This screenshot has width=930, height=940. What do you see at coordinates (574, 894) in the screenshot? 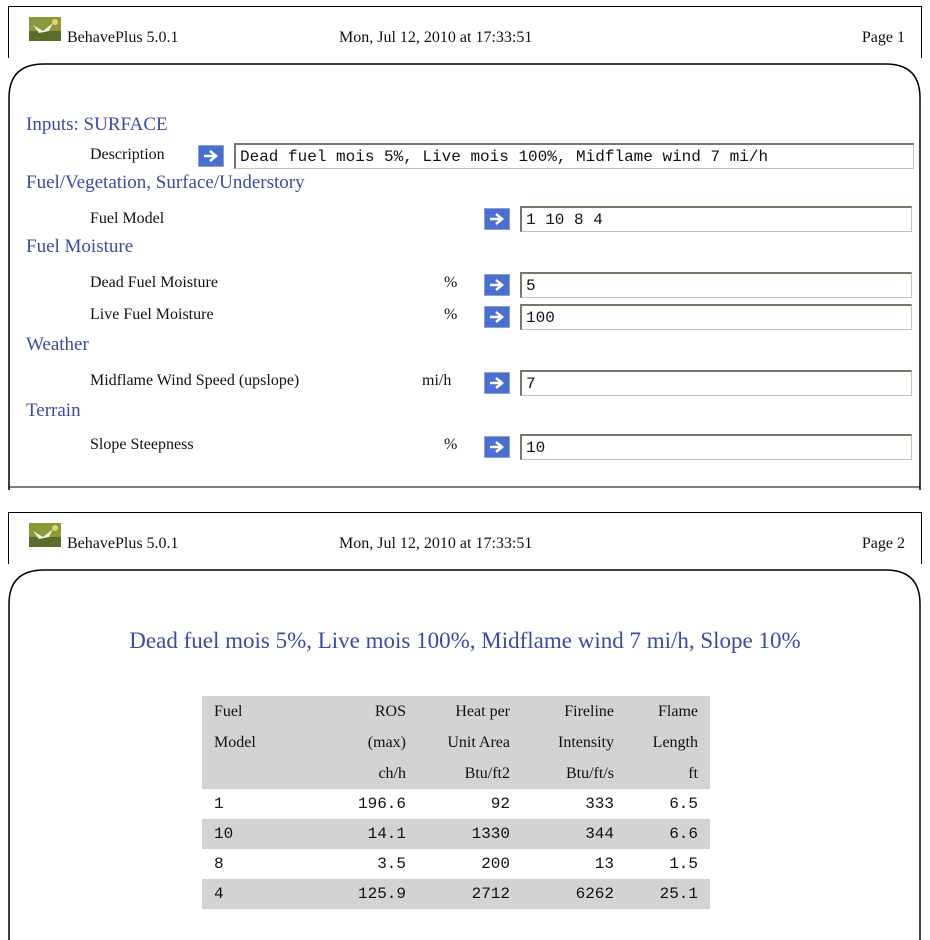
I see `table-cell: 6262` at bounding box center [574, 894].